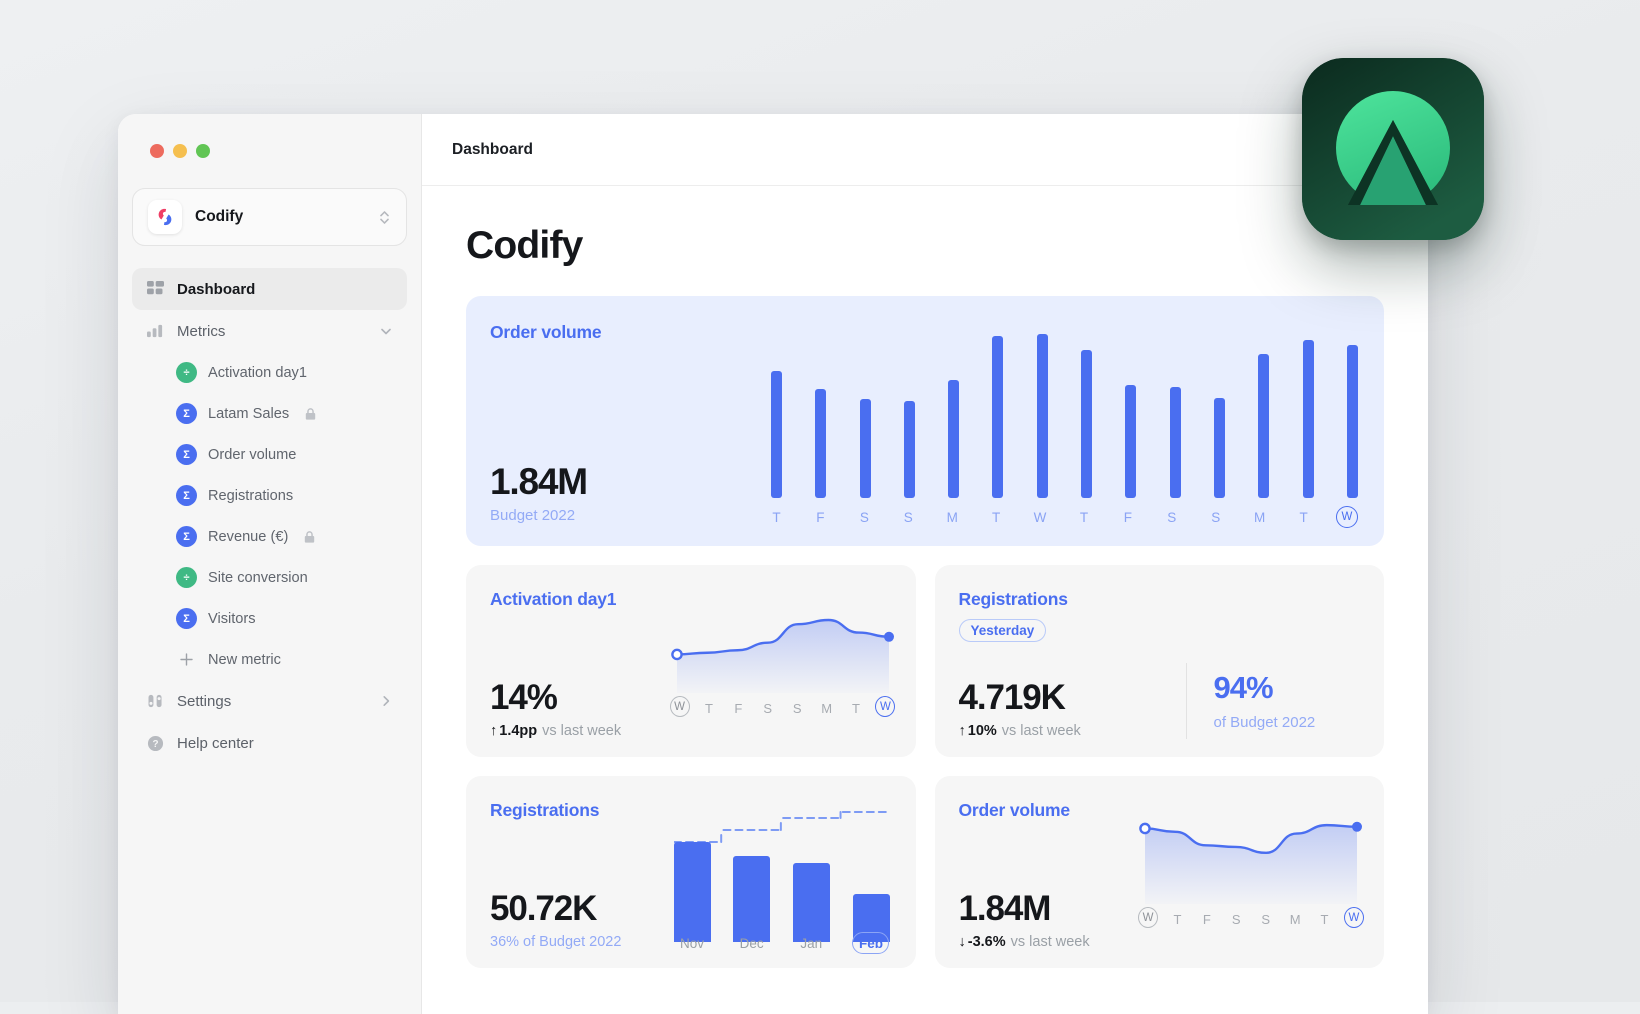 This screenshot has height=1014, width=1640. I want to click on metric-caption: 36% of Budget 2022, so click(555, 942).